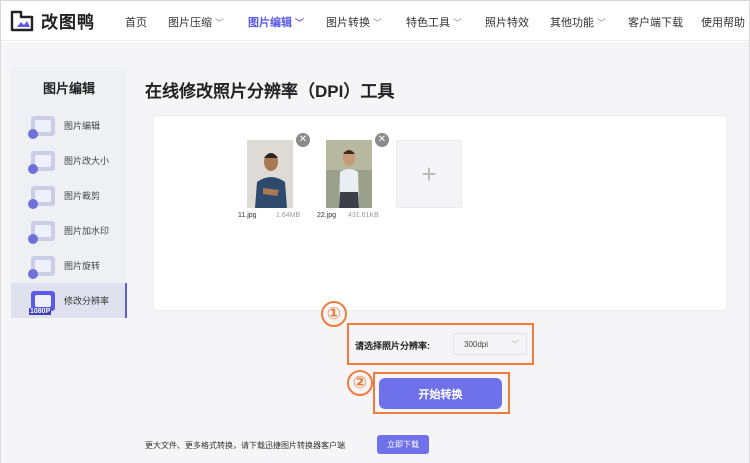 This screenshot has height=463, width=750. I want to click on nav-label: 图片转换, so click(348, 23).